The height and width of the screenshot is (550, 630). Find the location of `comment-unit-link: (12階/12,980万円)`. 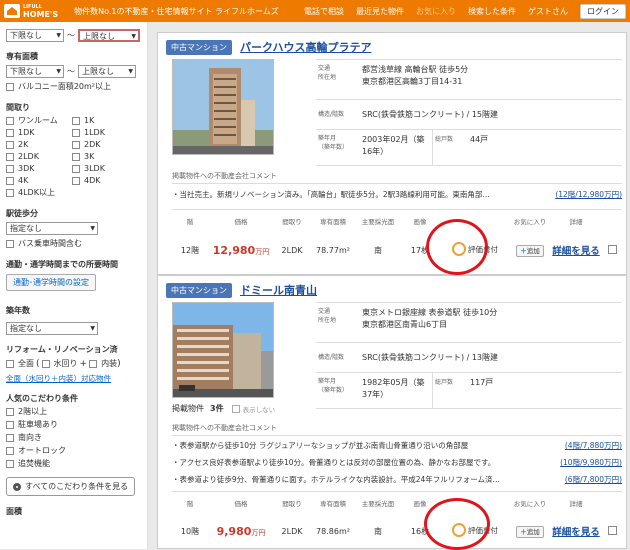

comment-unit-link: (12階/12,980万円) is located at coordinates (588, 194).